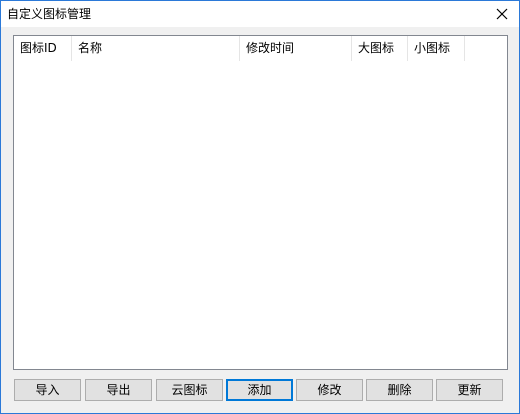 The width and height of the screenshot is (520, 414). Describe the element at coordinates (47, 390) in the screenshot. I see `import-button: 导入` at that location.